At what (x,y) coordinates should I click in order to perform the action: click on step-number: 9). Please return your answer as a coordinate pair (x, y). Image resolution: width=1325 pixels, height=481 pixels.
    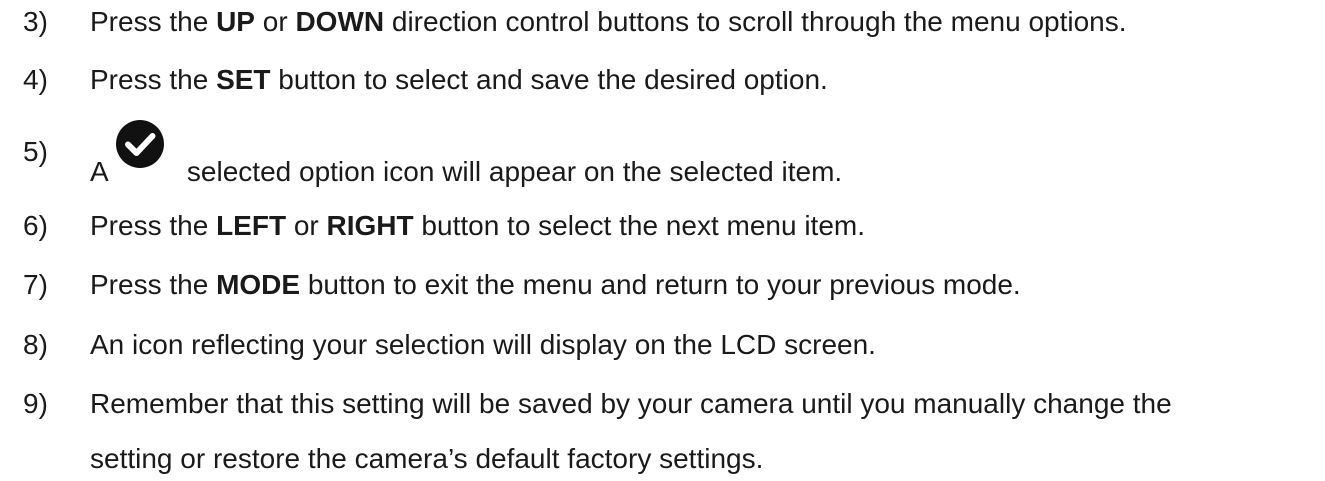
    Looking at the image, I should click on (35, 403).